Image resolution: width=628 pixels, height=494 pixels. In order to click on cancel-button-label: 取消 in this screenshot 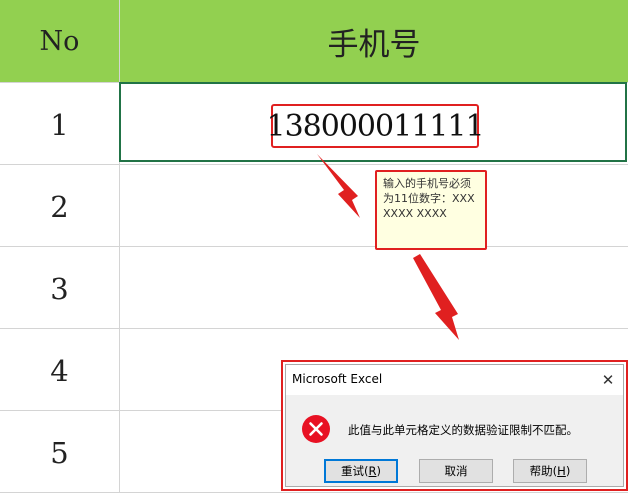, I will do `click(456, 471)`.